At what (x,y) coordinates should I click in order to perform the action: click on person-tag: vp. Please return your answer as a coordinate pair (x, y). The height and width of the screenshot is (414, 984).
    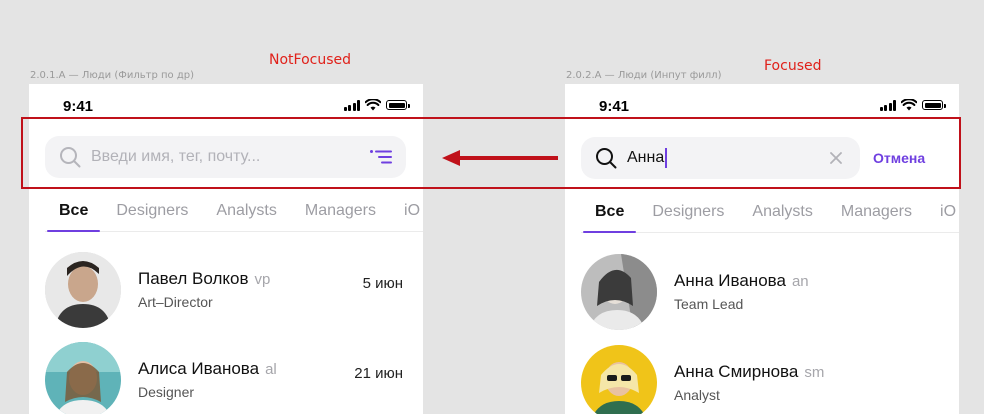
    Looking at the image, I should click on (262, 279).